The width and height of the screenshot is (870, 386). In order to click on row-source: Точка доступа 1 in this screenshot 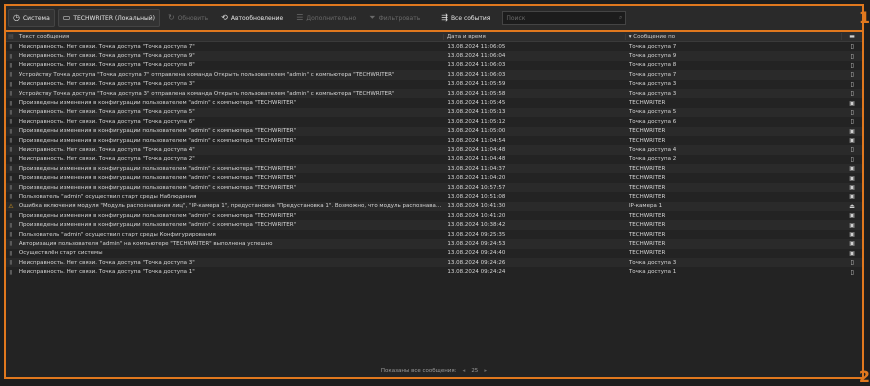, I will do `click(652, 272)`.